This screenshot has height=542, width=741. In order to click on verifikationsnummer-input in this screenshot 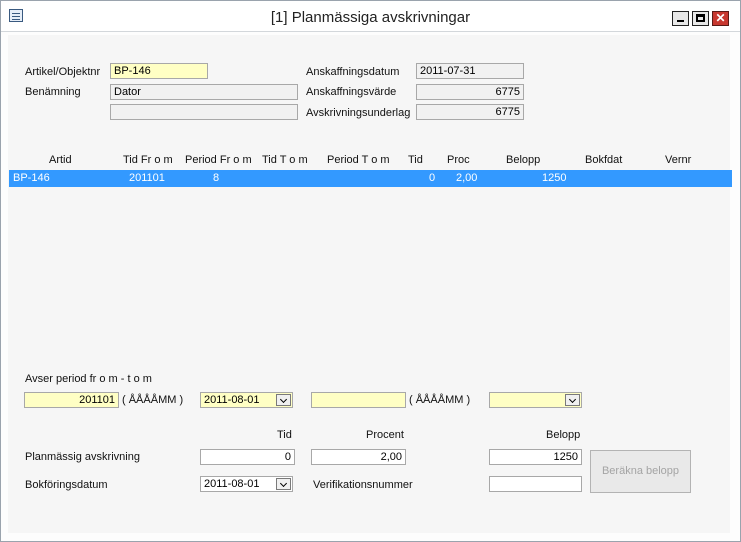, I will do `click(535, 484)`.